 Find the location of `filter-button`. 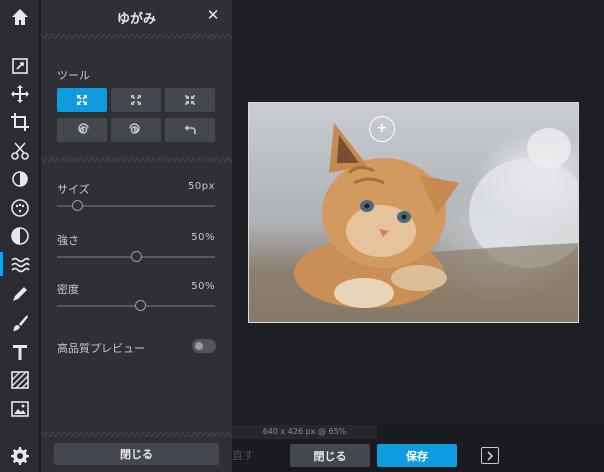

filter-button is located at coordinates (20, 208).